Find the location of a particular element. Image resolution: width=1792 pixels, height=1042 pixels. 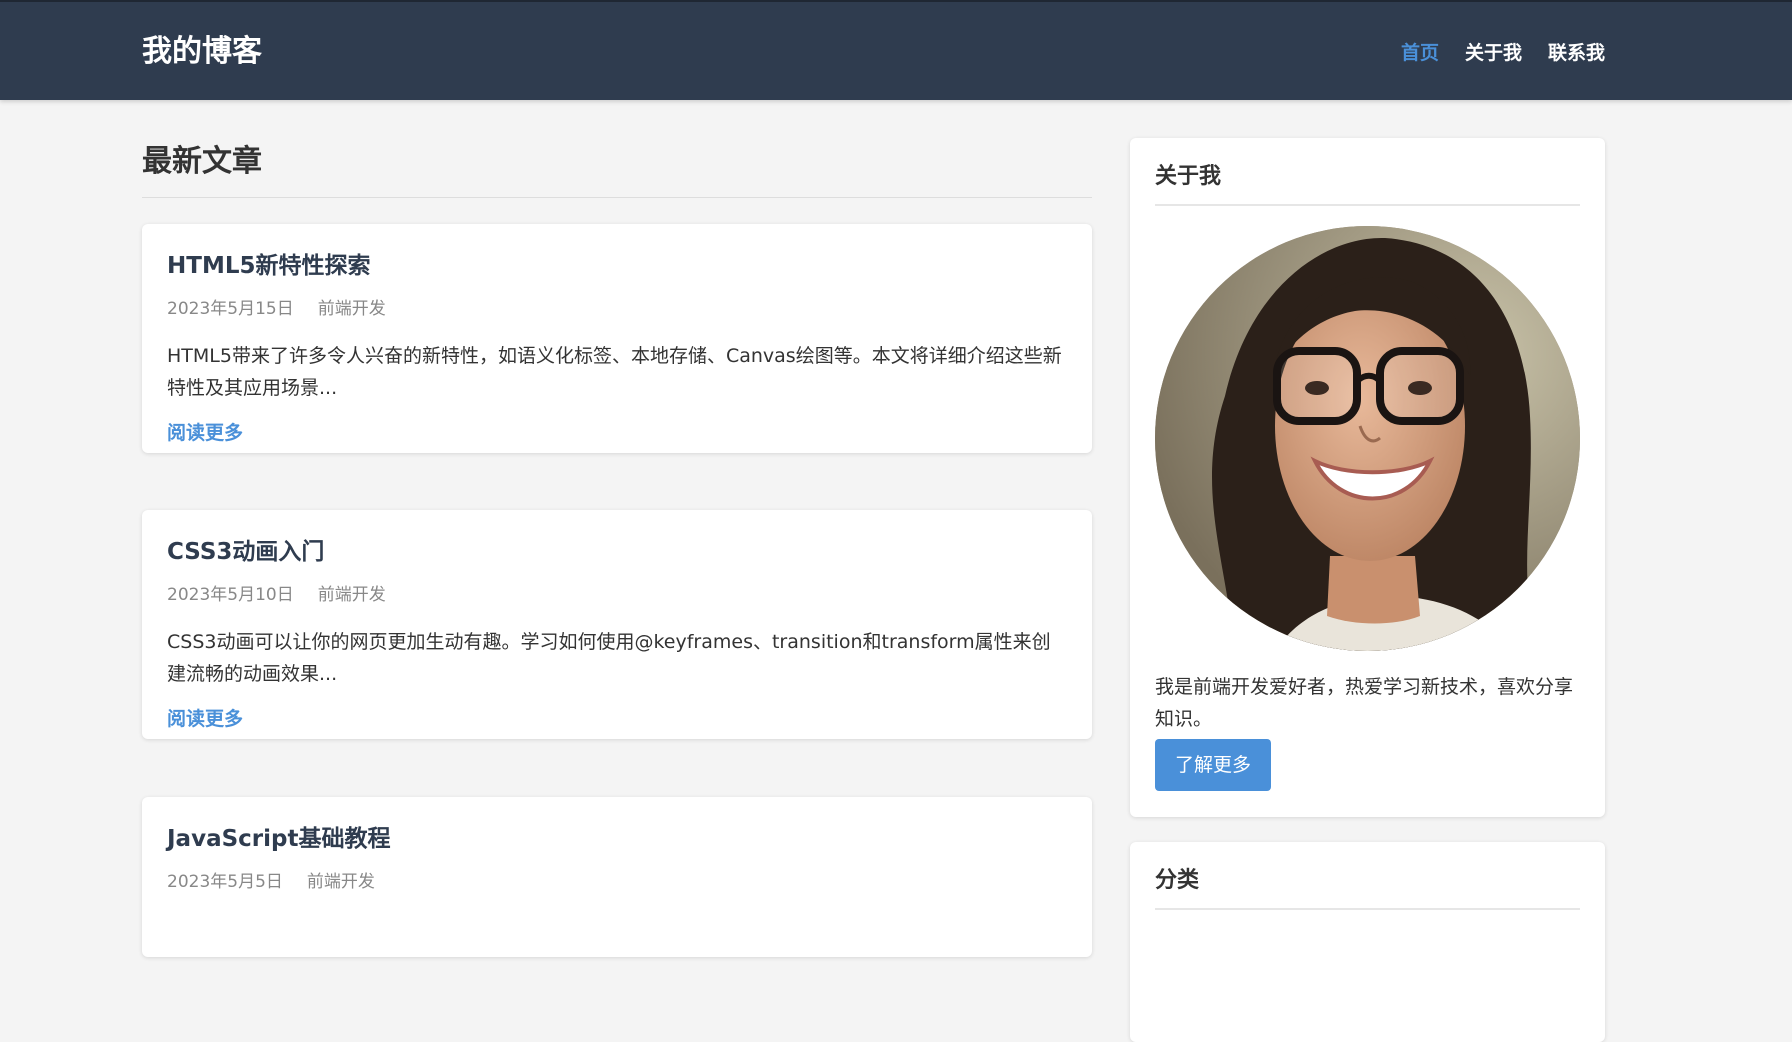

post-card: JavaScript基础教程 2023年5月5日 前端开发 is located at coordinates (617, 877).